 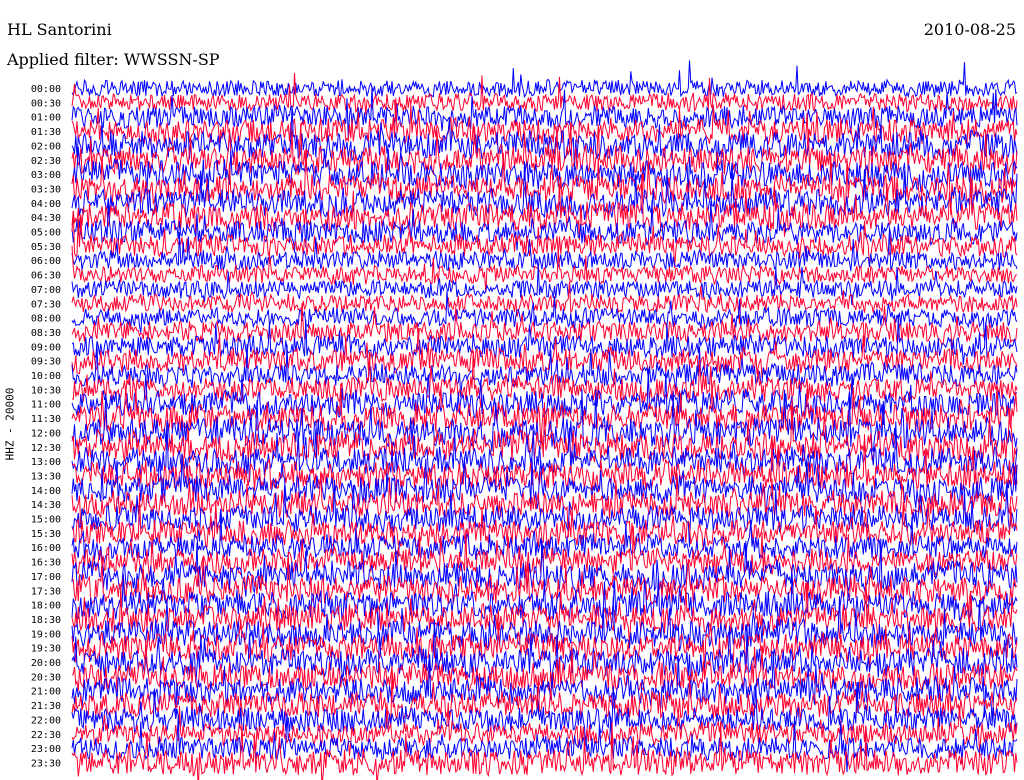 I want to click on row-label-0430: 04:30, so click(x=46, y=218).